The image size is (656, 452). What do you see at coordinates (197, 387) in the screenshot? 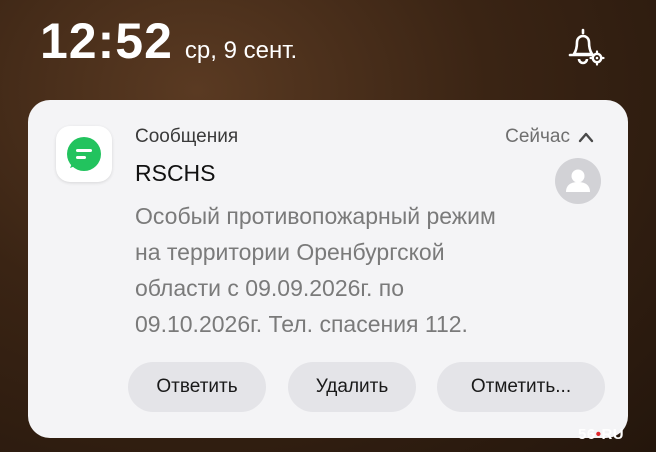
I see `reply-button: Ответить` at bounding box center [197, 387].